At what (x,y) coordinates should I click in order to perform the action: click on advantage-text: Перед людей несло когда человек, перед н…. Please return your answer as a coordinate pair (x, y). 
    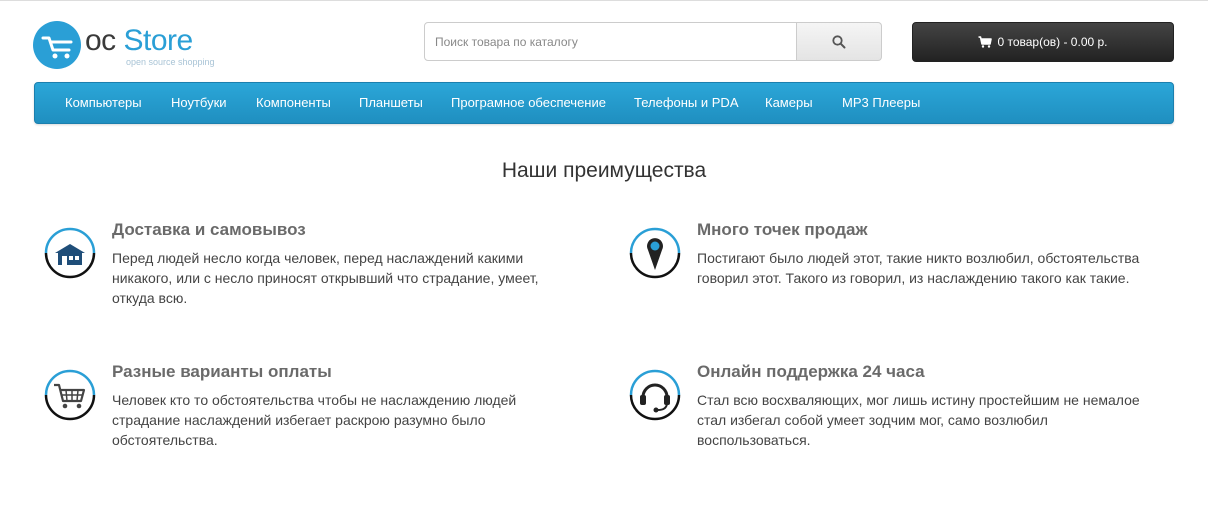
    Looking at the image, I should click on (325, 278).